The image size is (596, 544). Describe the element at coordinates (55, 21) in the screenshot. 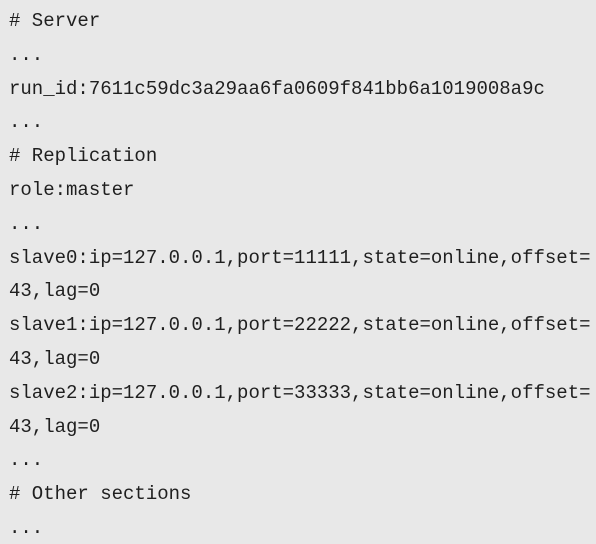

I see `section-header-server: # Server` at that location.